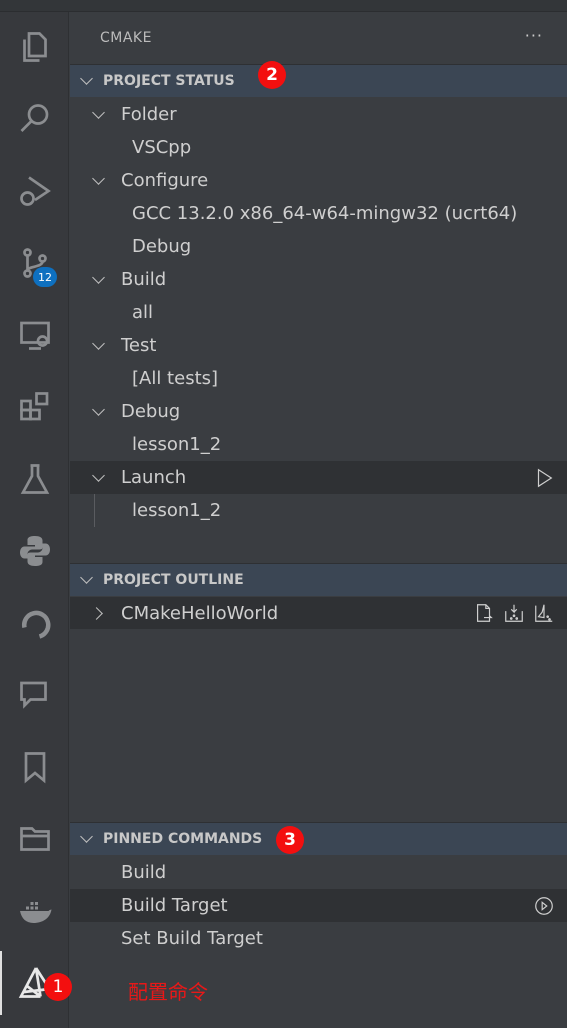 This screenshot has width=567, height=1028. What do you see at coordinates (325, 213) in the screenshot?
I see `item-value: GCC 13.2.0 x86_64-w64-mingw32 (ucrt64)` at bounding box center [325, 213].